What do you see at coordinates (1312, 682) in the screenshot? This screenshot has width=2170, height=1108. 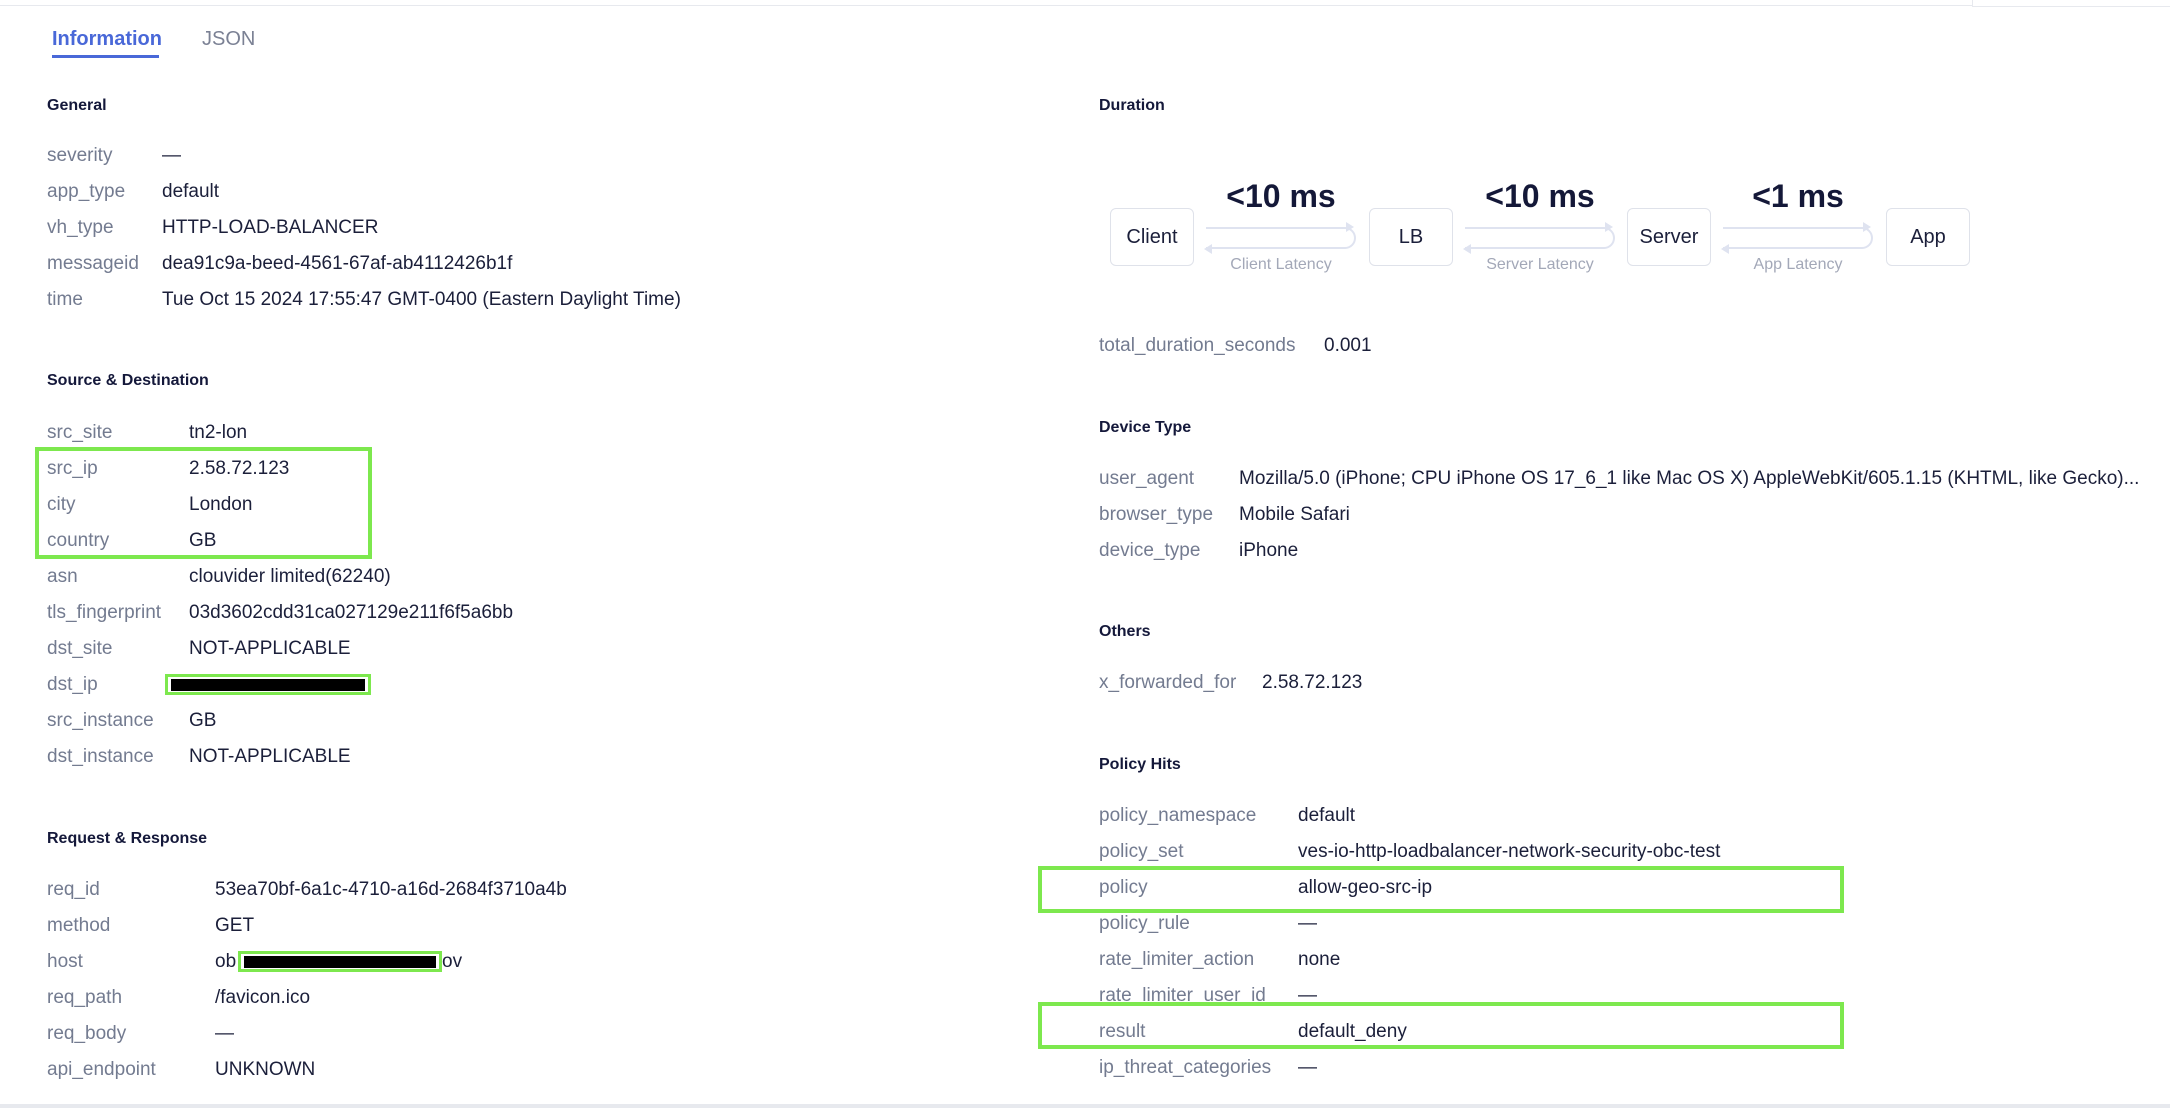 I see `others-value-x-forwarded-for: 2.58.72.123` at bounding box center [1312, 682].